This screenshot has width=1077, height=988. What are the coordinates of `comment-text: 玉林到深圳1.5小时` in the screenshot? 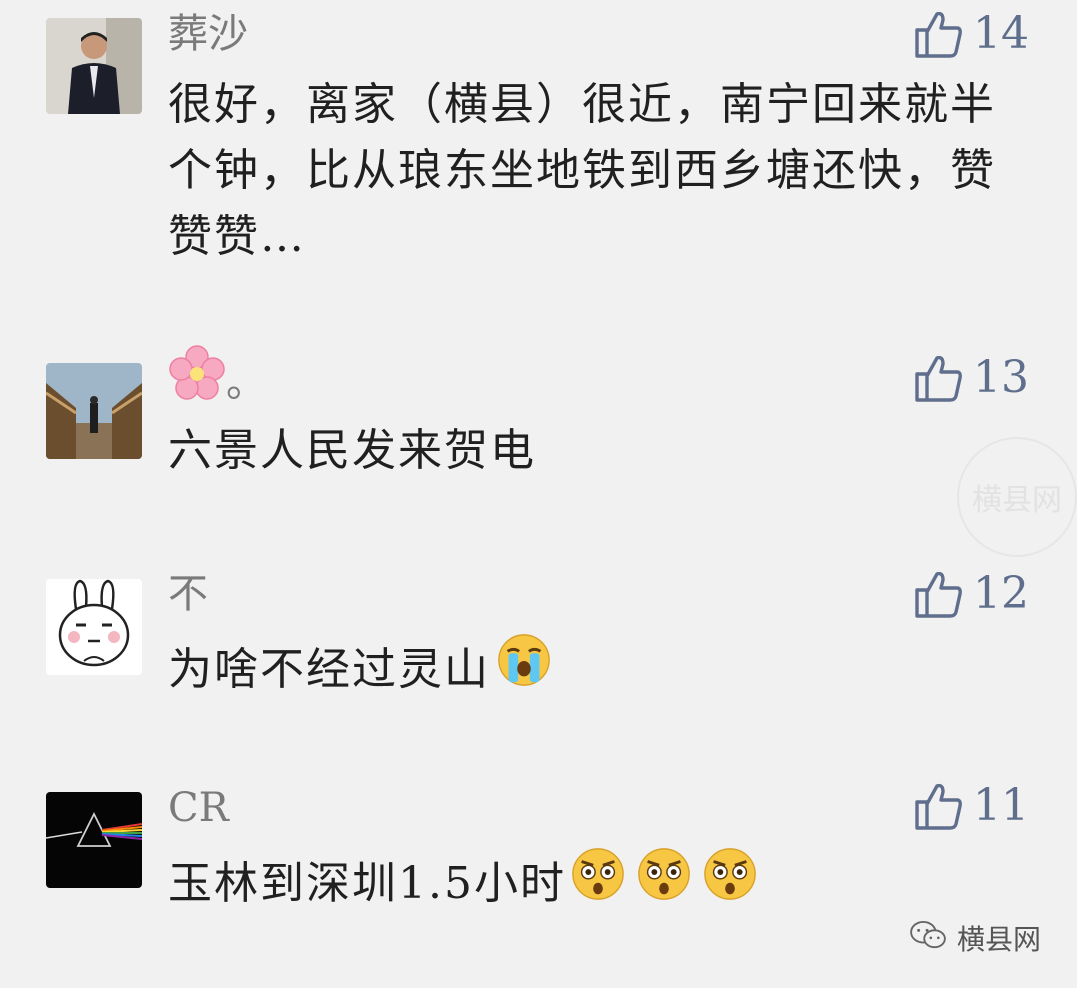 It's located at (367, 883).